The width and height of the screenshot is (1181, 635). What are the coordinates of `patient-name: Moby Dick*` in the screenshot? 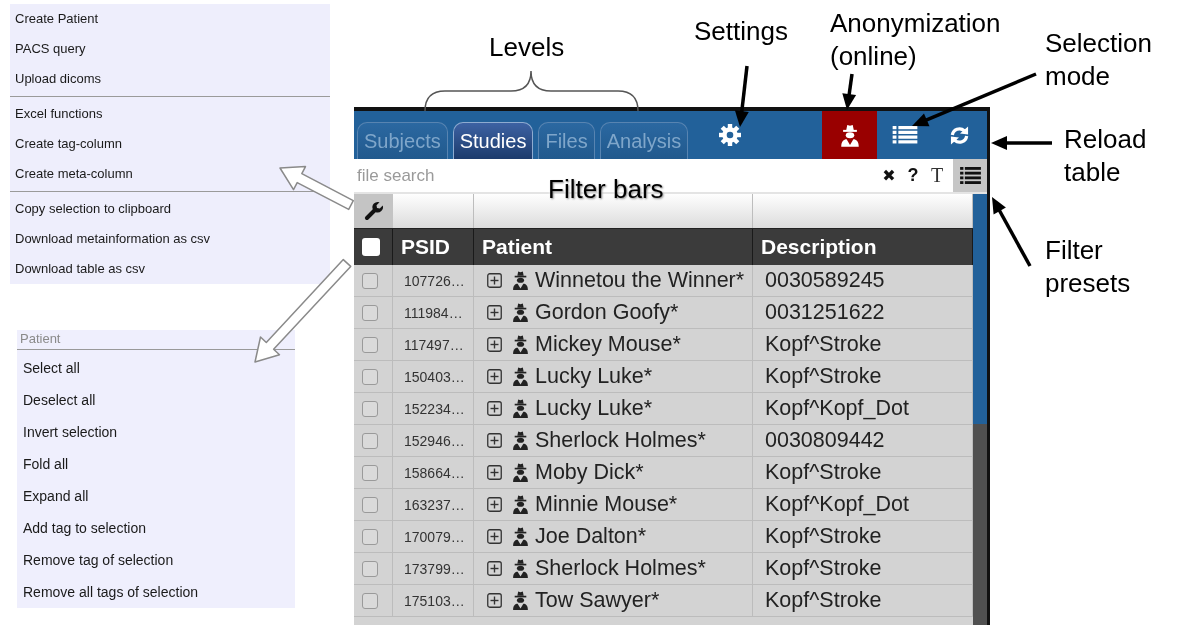 It's located at (589, 472).